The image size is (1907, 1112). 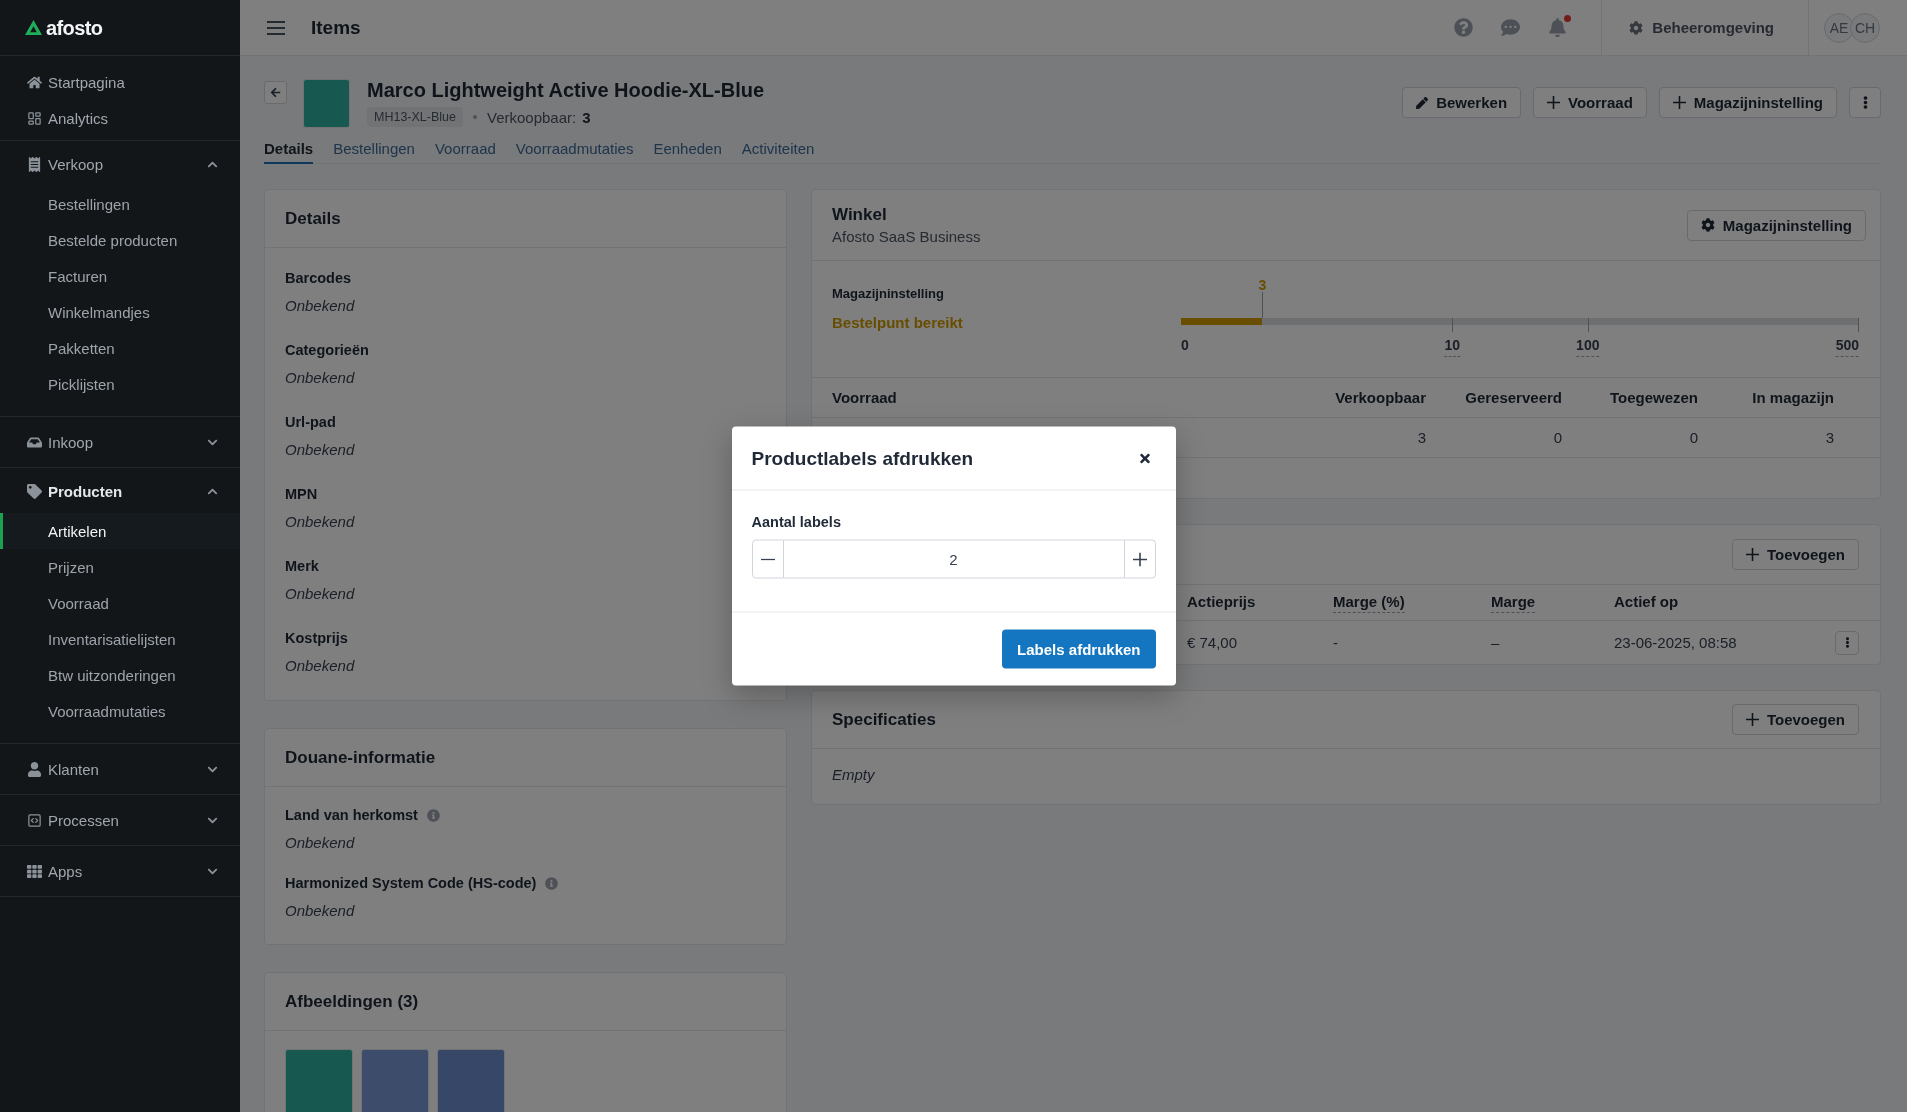 I want to click on field-label: Merk, so click(x=302, y=566).